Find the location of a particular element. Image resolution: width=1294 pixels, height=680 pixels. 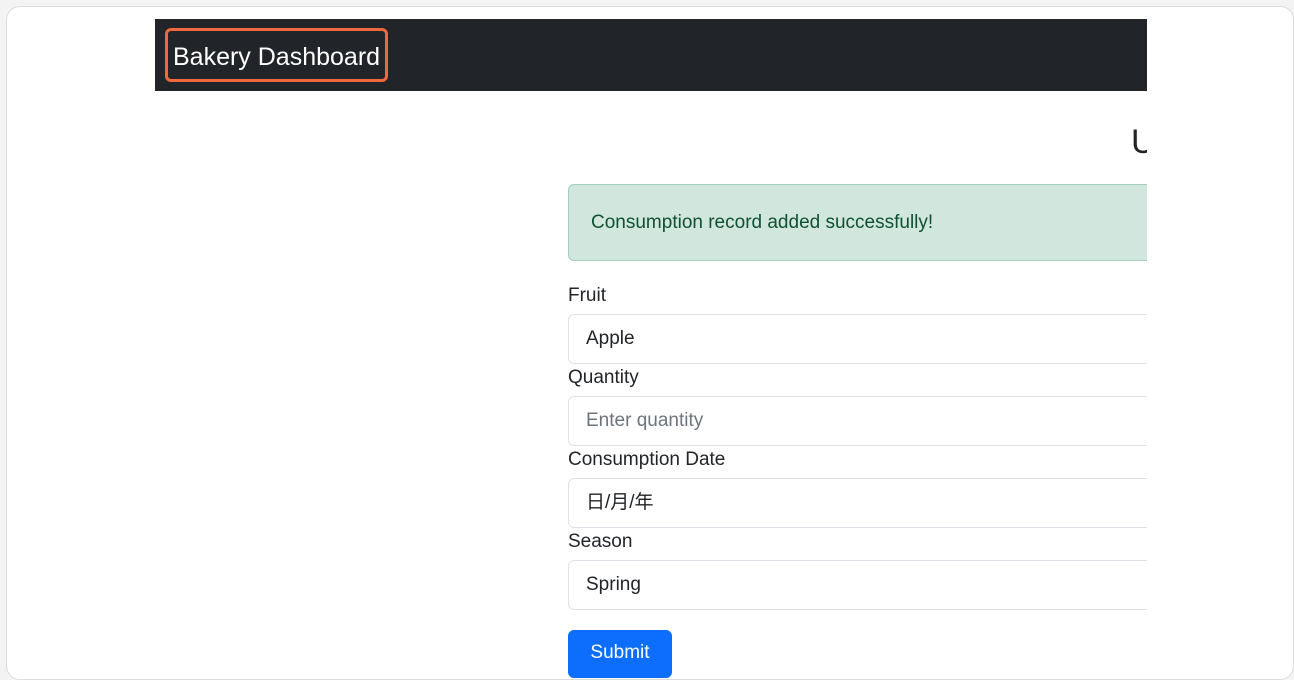

quantity-label: Quantity is located at coordinates (603, 377).